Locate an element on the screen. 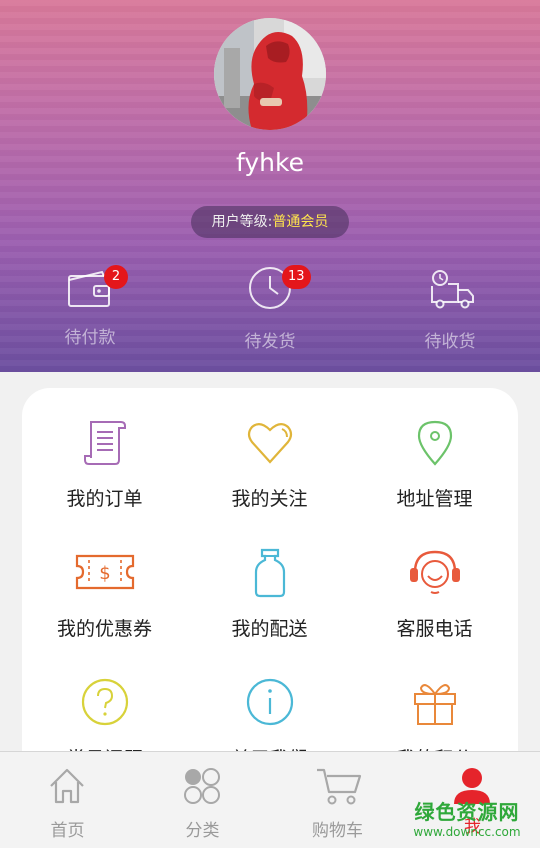  tab-cart-label: 购物车 is located at coordinates (337, 831).